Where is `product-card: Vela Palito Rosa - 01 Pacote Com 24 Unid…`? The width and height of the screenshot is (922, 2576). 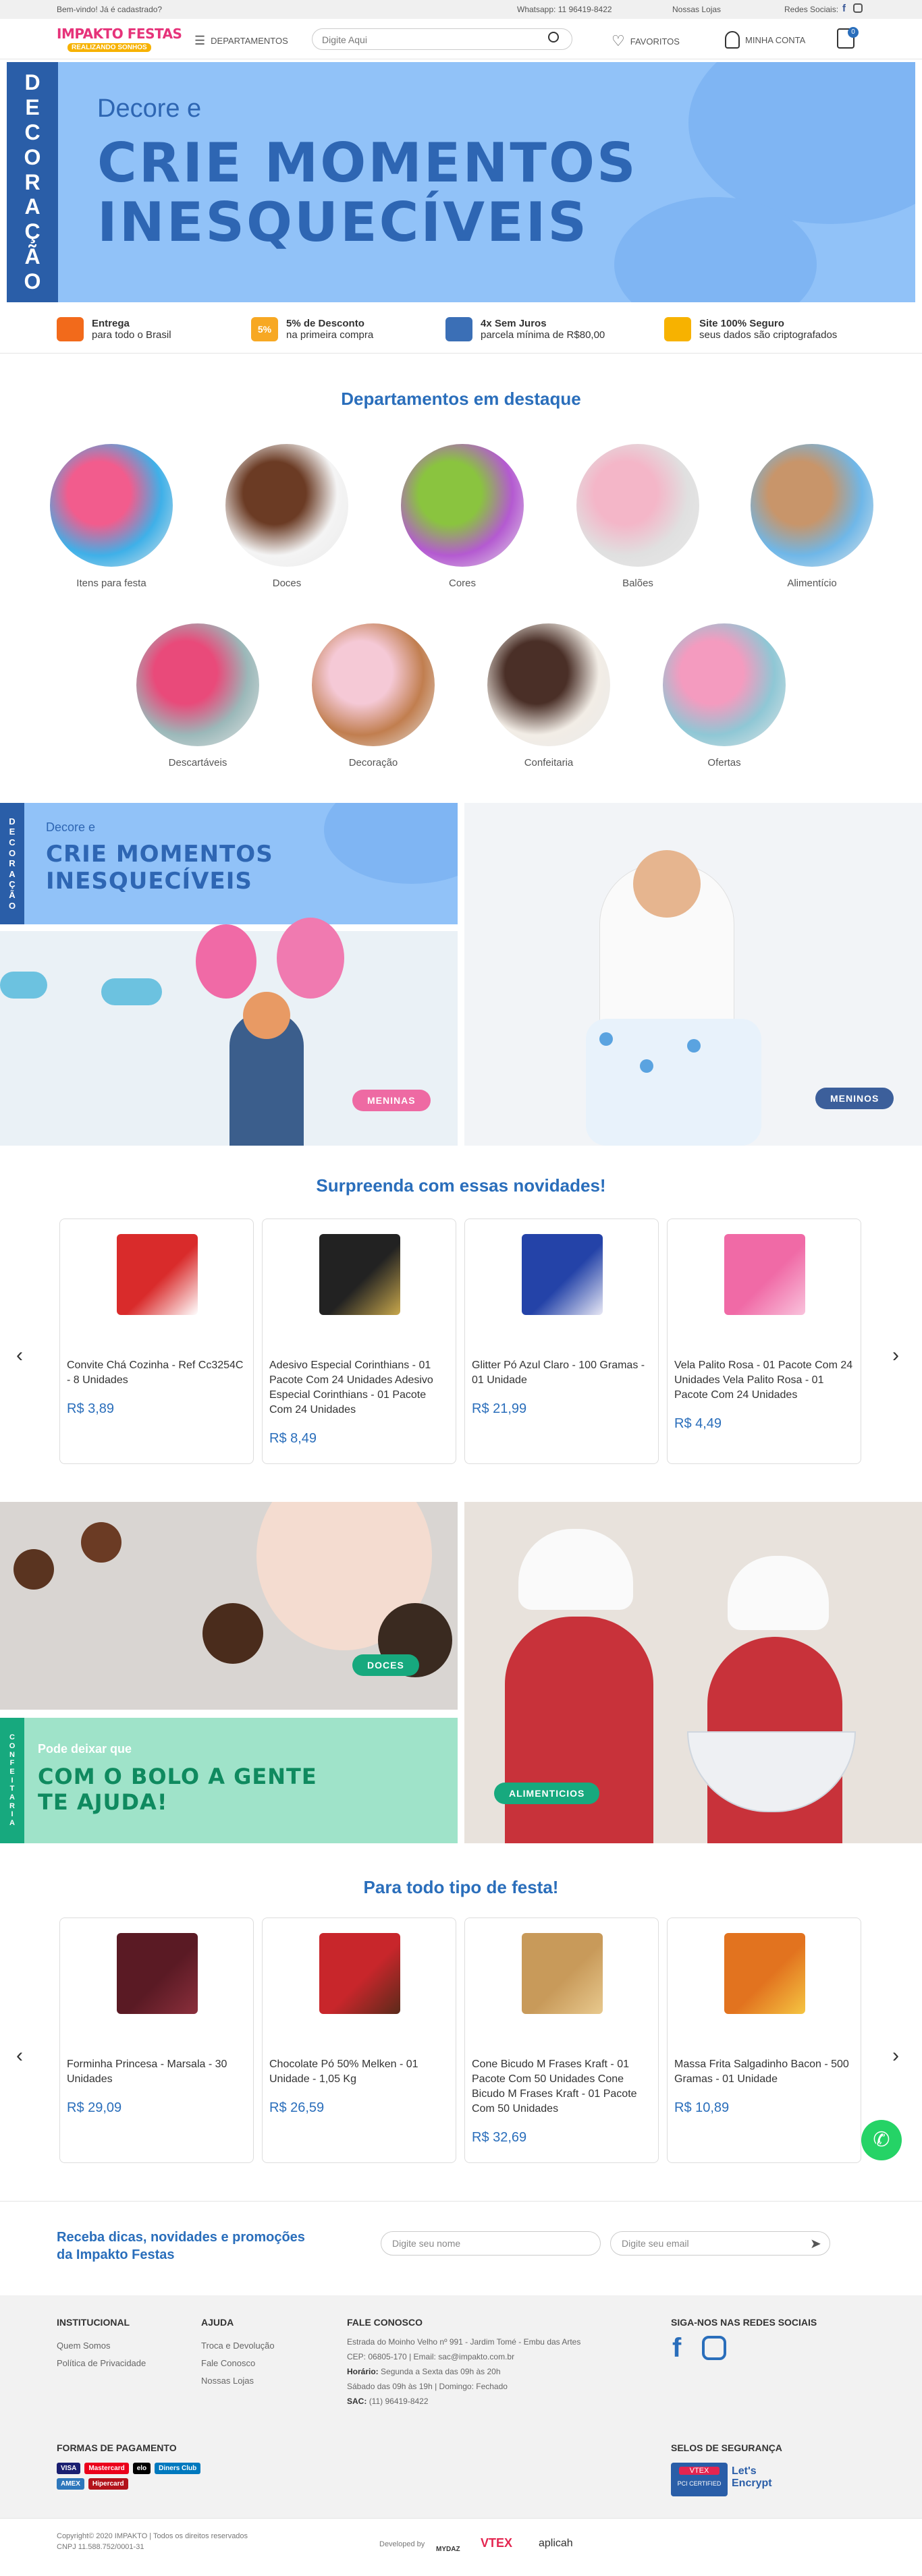 product-card: Vela Palito Rosa - 01 Pacote Com 24 Unid… is located at coordinates (764, 1341).